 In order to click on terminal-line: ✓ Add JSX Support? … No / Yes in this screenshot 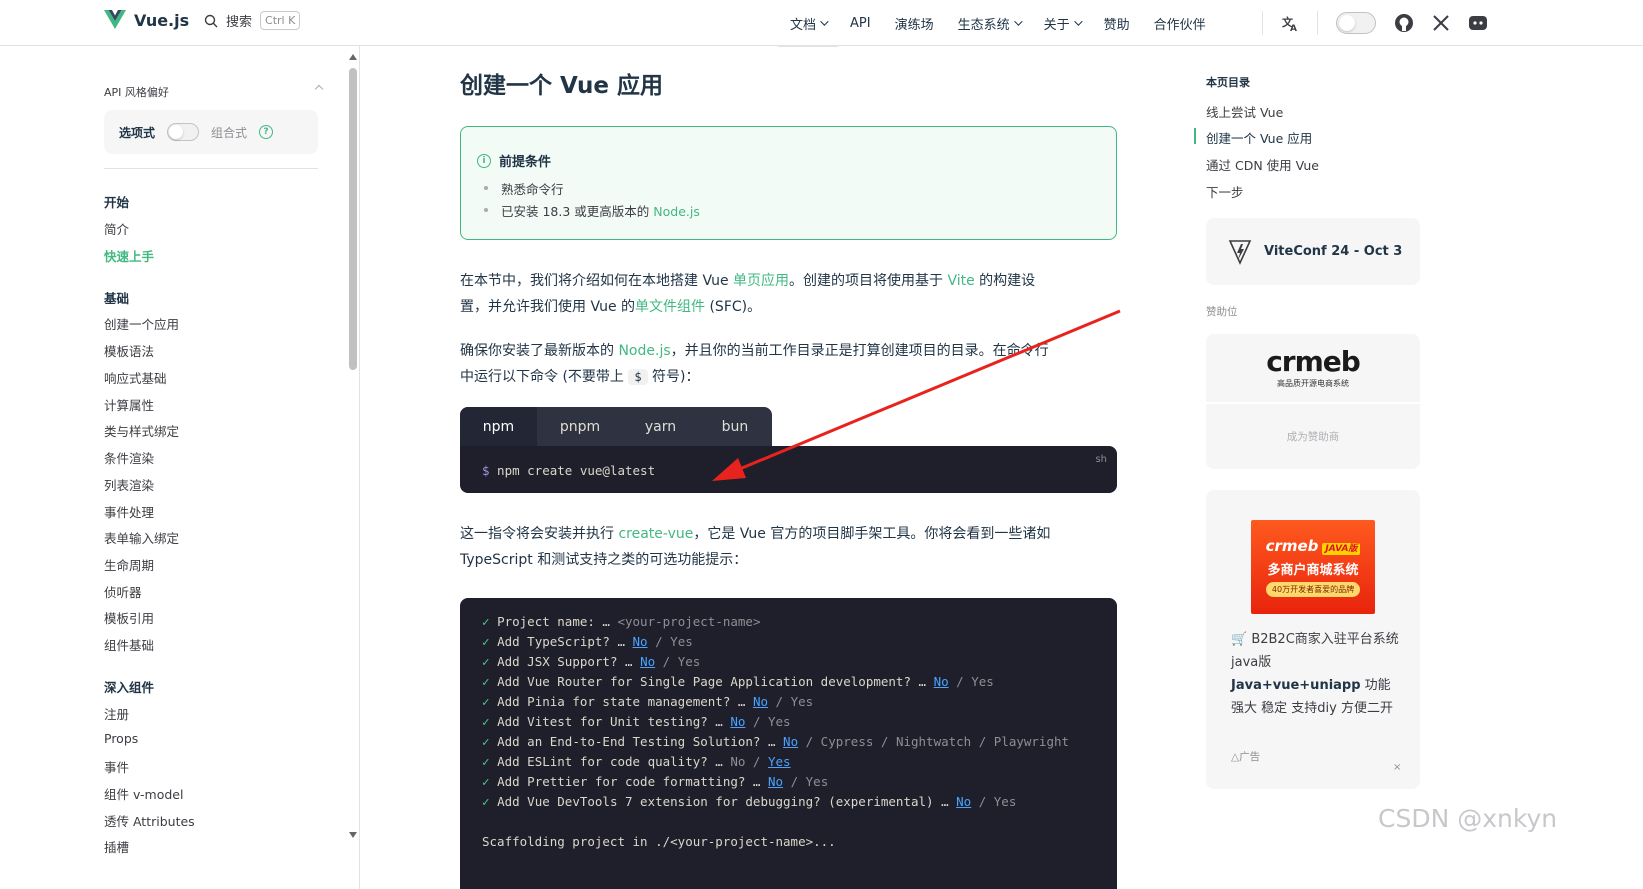, I will do `click(591, 661)`.